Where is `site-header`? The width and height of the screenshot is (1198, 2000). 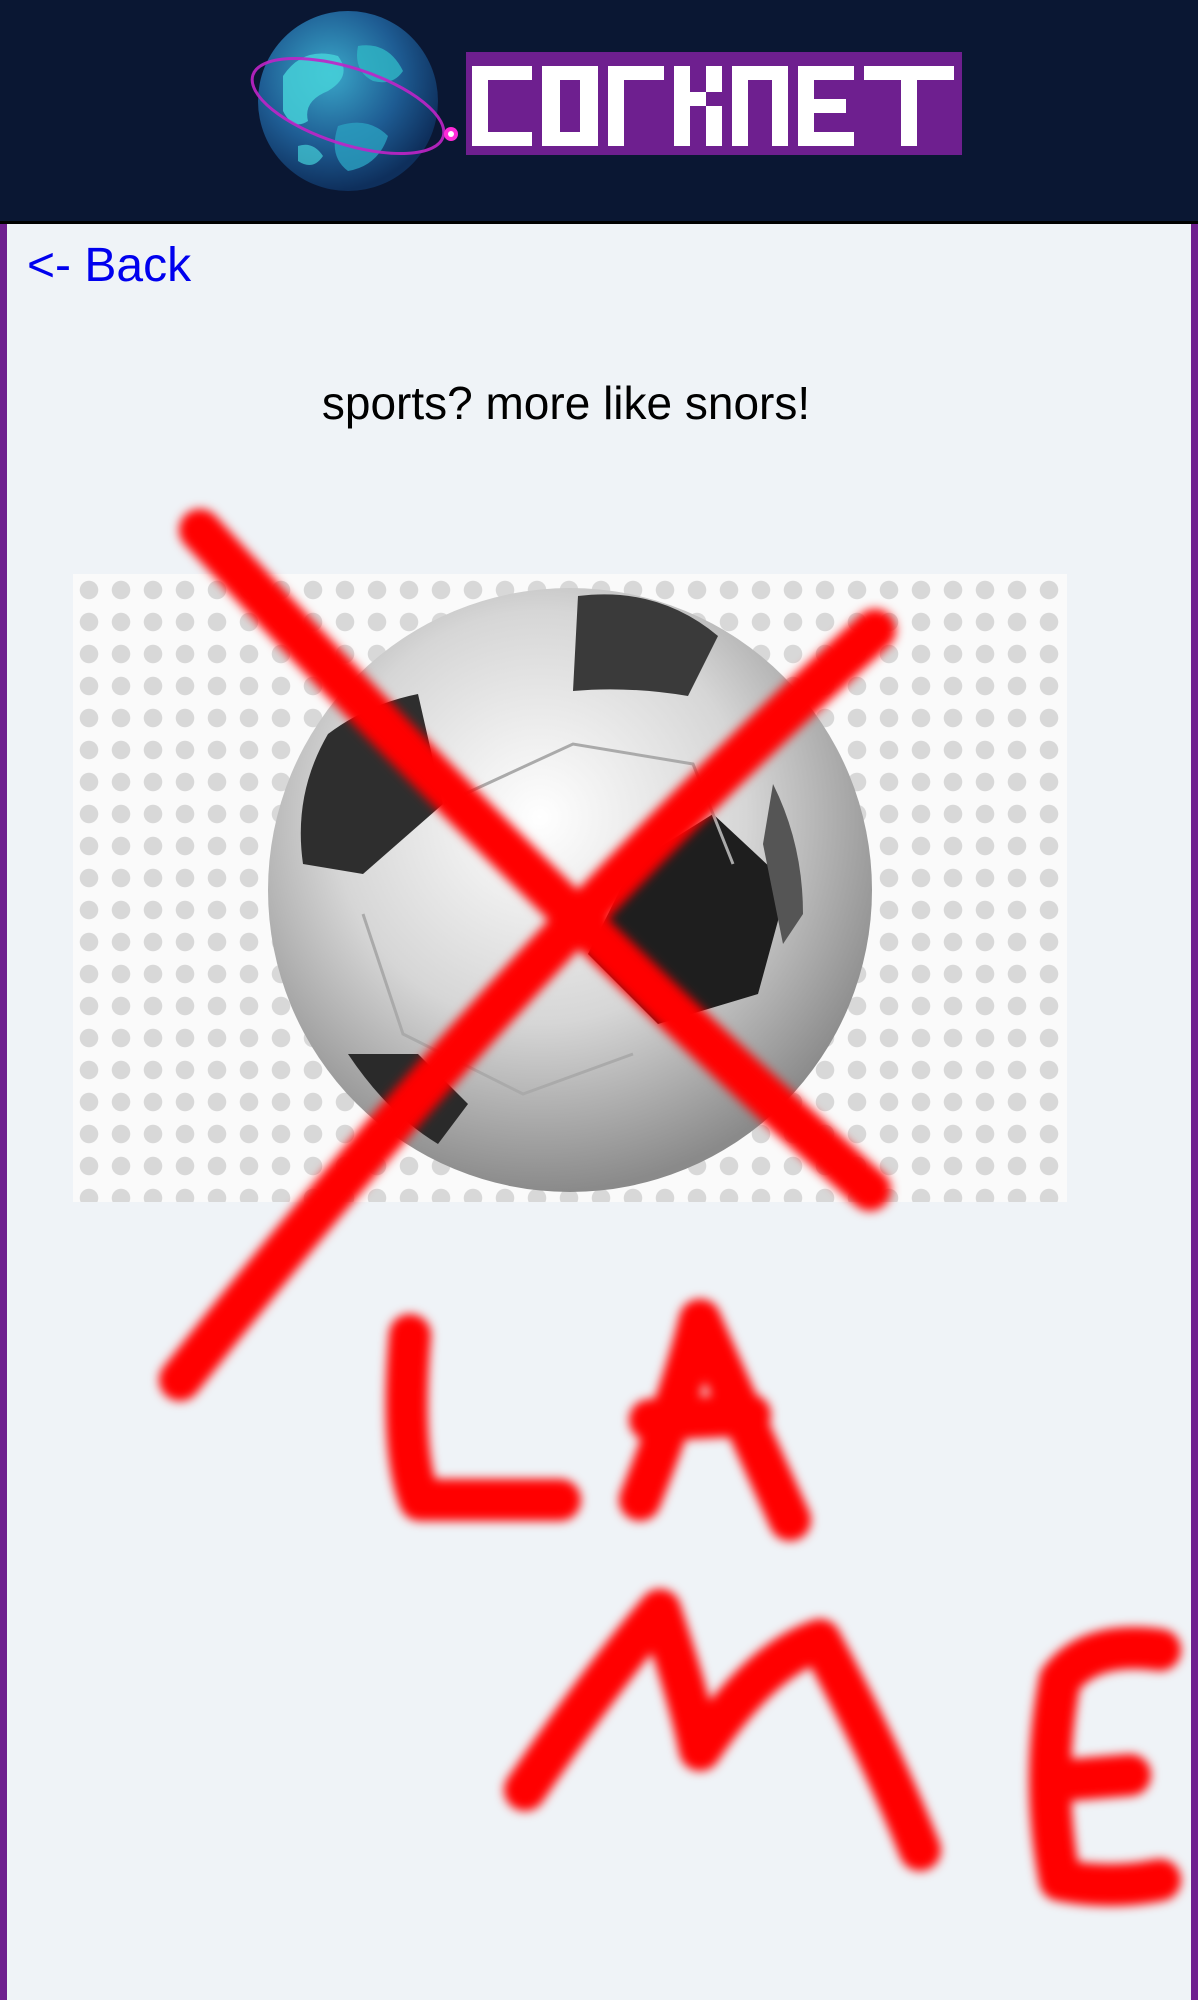 site-header is located at coordinates (599, 112).